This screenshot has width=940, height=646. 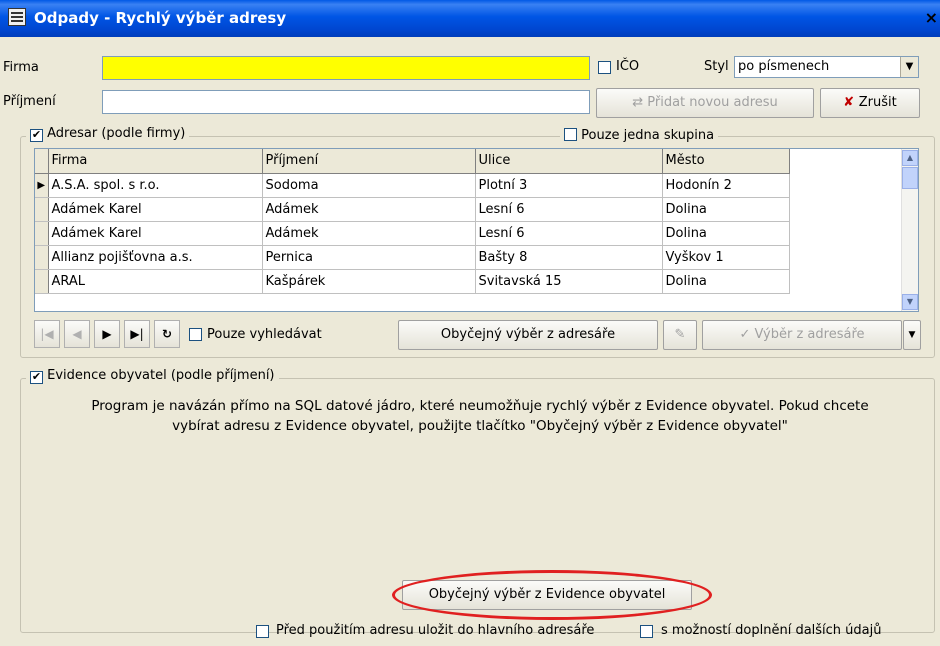 What do you see at coordinates (910, 158) in the screenshot?
I see `scroll-up-icon: ▲` at bounding box center [910, 158].